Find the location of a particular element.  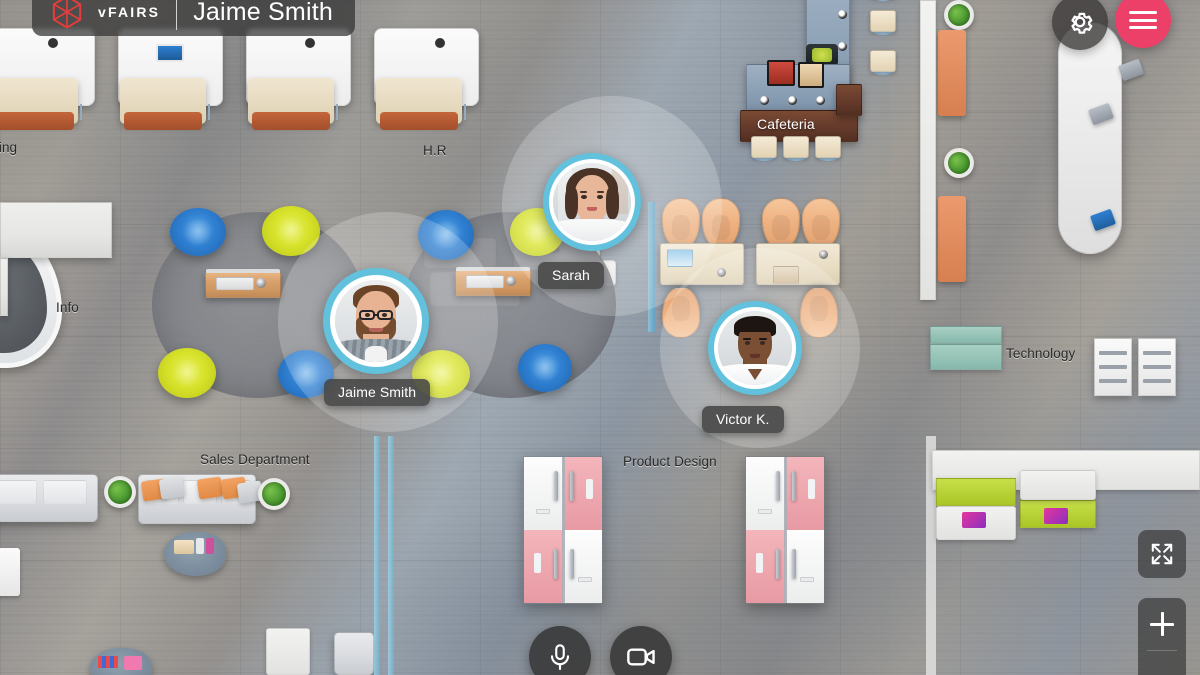

beanbag-lime is located at coordinates (187, 373).